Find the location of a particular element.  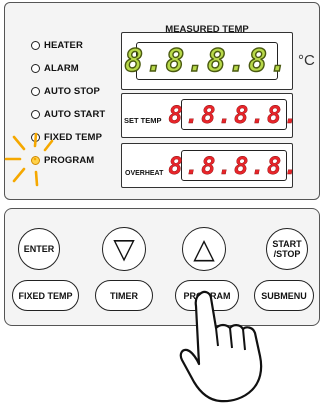

auto-start-label: AUTO START is located at coordinates (75, 114).